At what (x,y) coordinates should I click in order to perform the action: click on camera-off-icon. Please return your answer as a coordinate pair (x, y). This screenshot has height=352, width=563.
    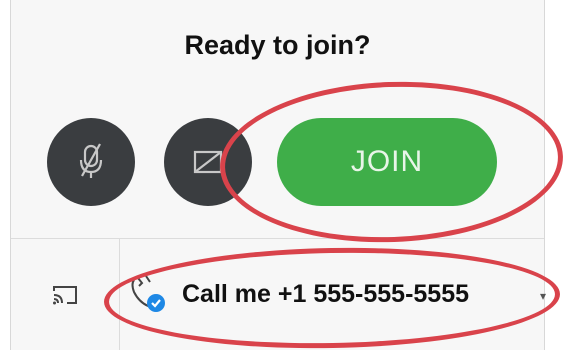
    Looking at the image, I should click on (208, 162).